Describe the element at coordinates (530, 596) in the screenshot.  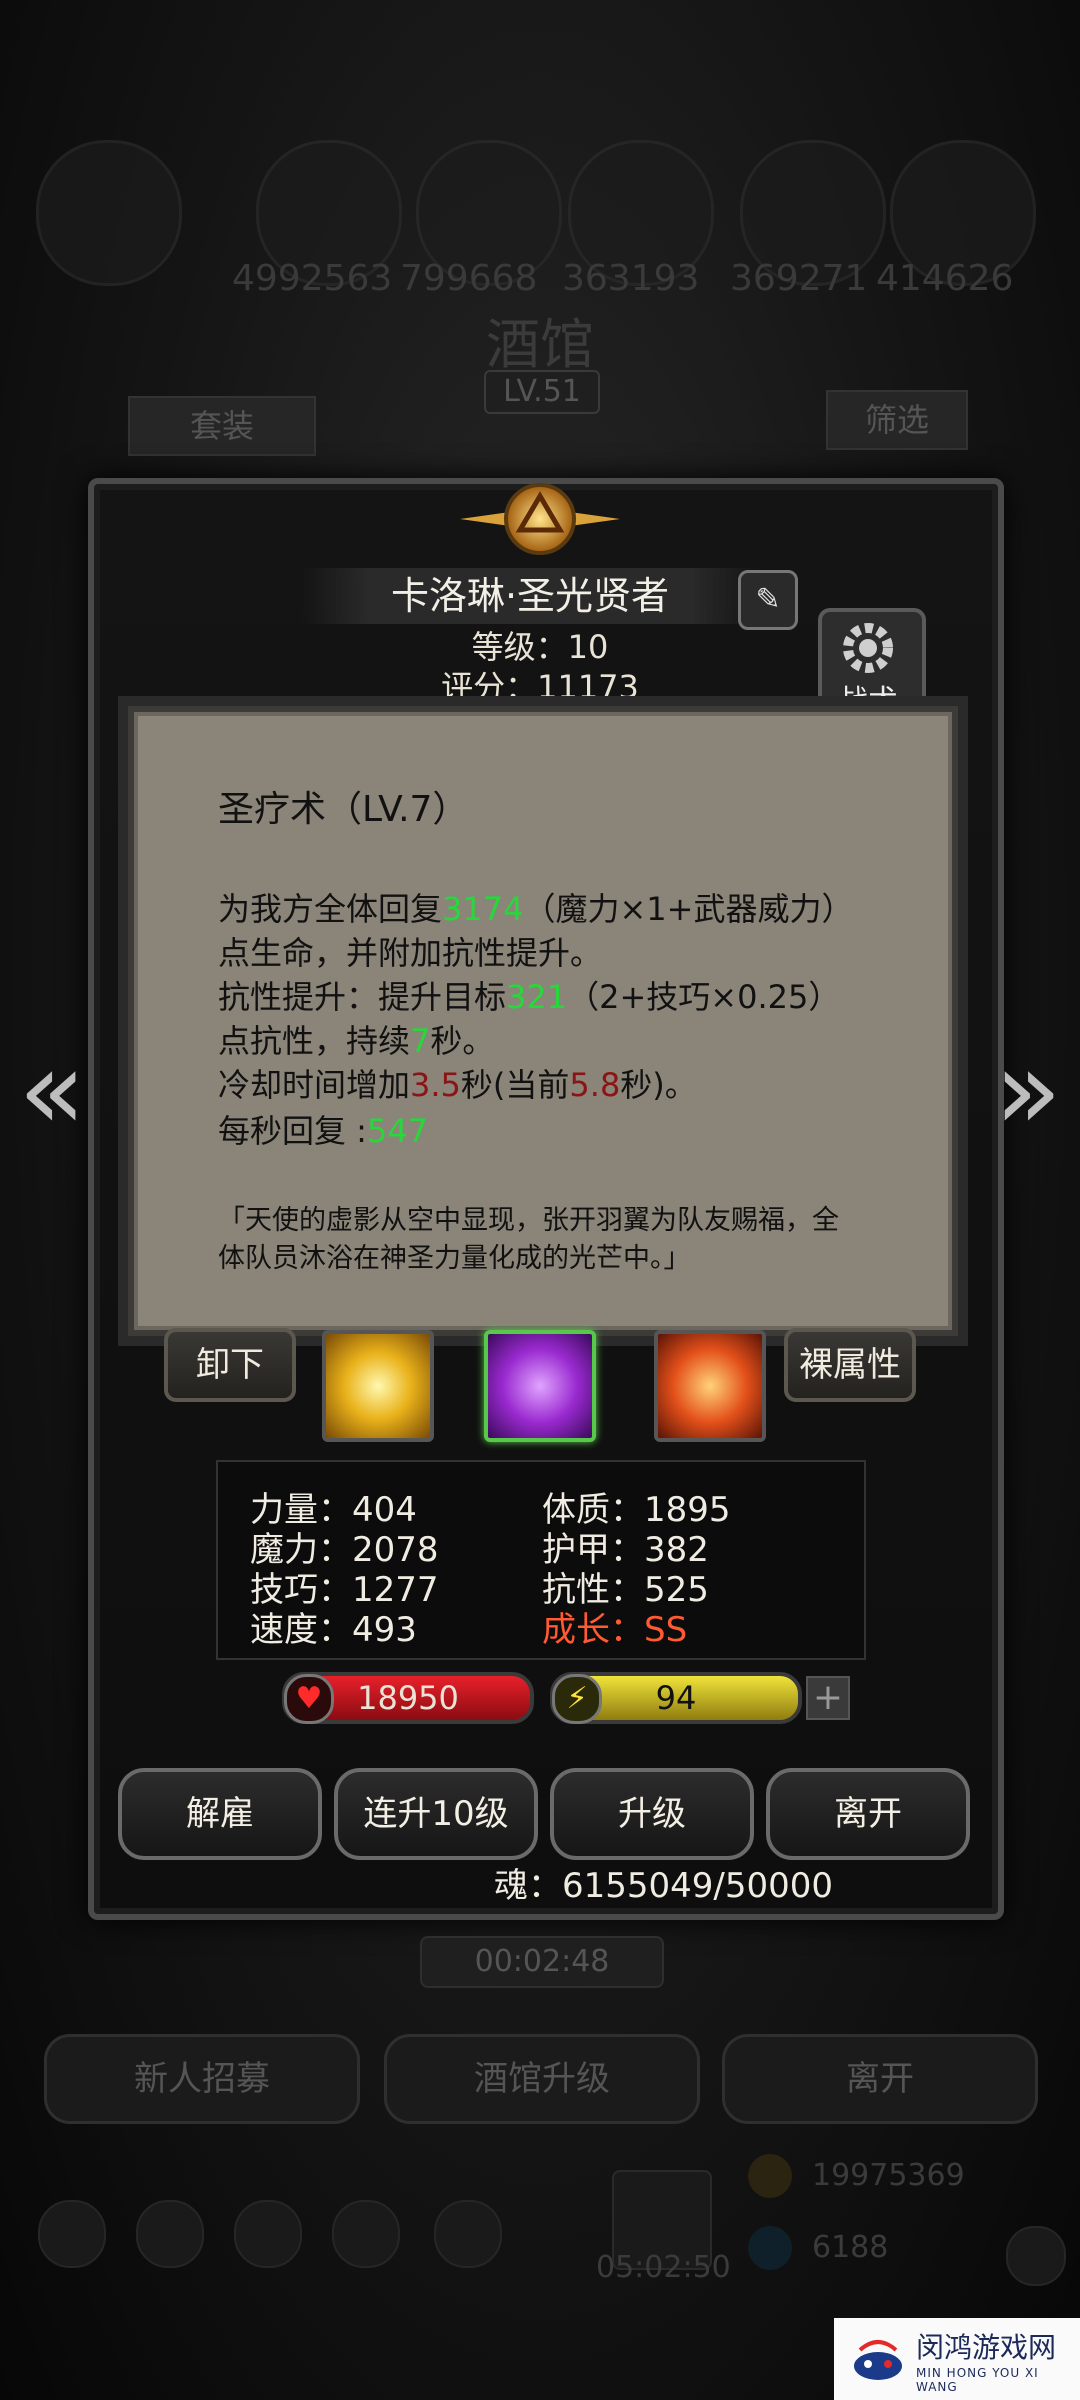
I see `hero-name: 卡洛琳·圣光贤者` at that location.